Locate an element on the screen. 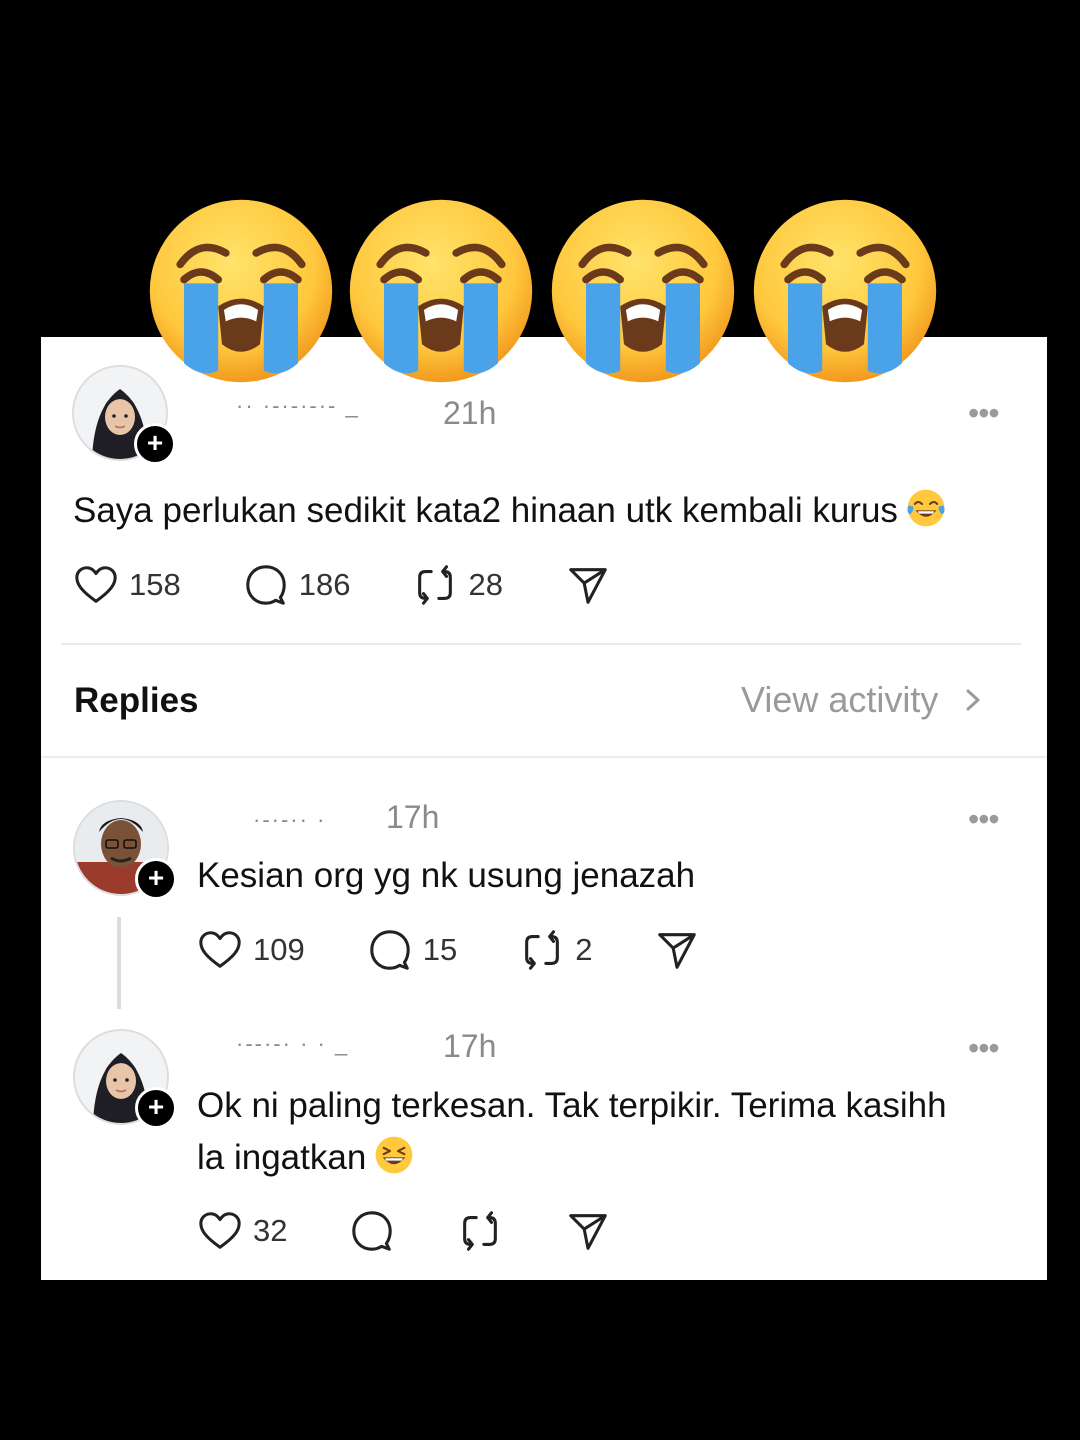 This screenshot has width=1080, height=1440. view-activity-link: View activity is located at coordinates (863, 700).